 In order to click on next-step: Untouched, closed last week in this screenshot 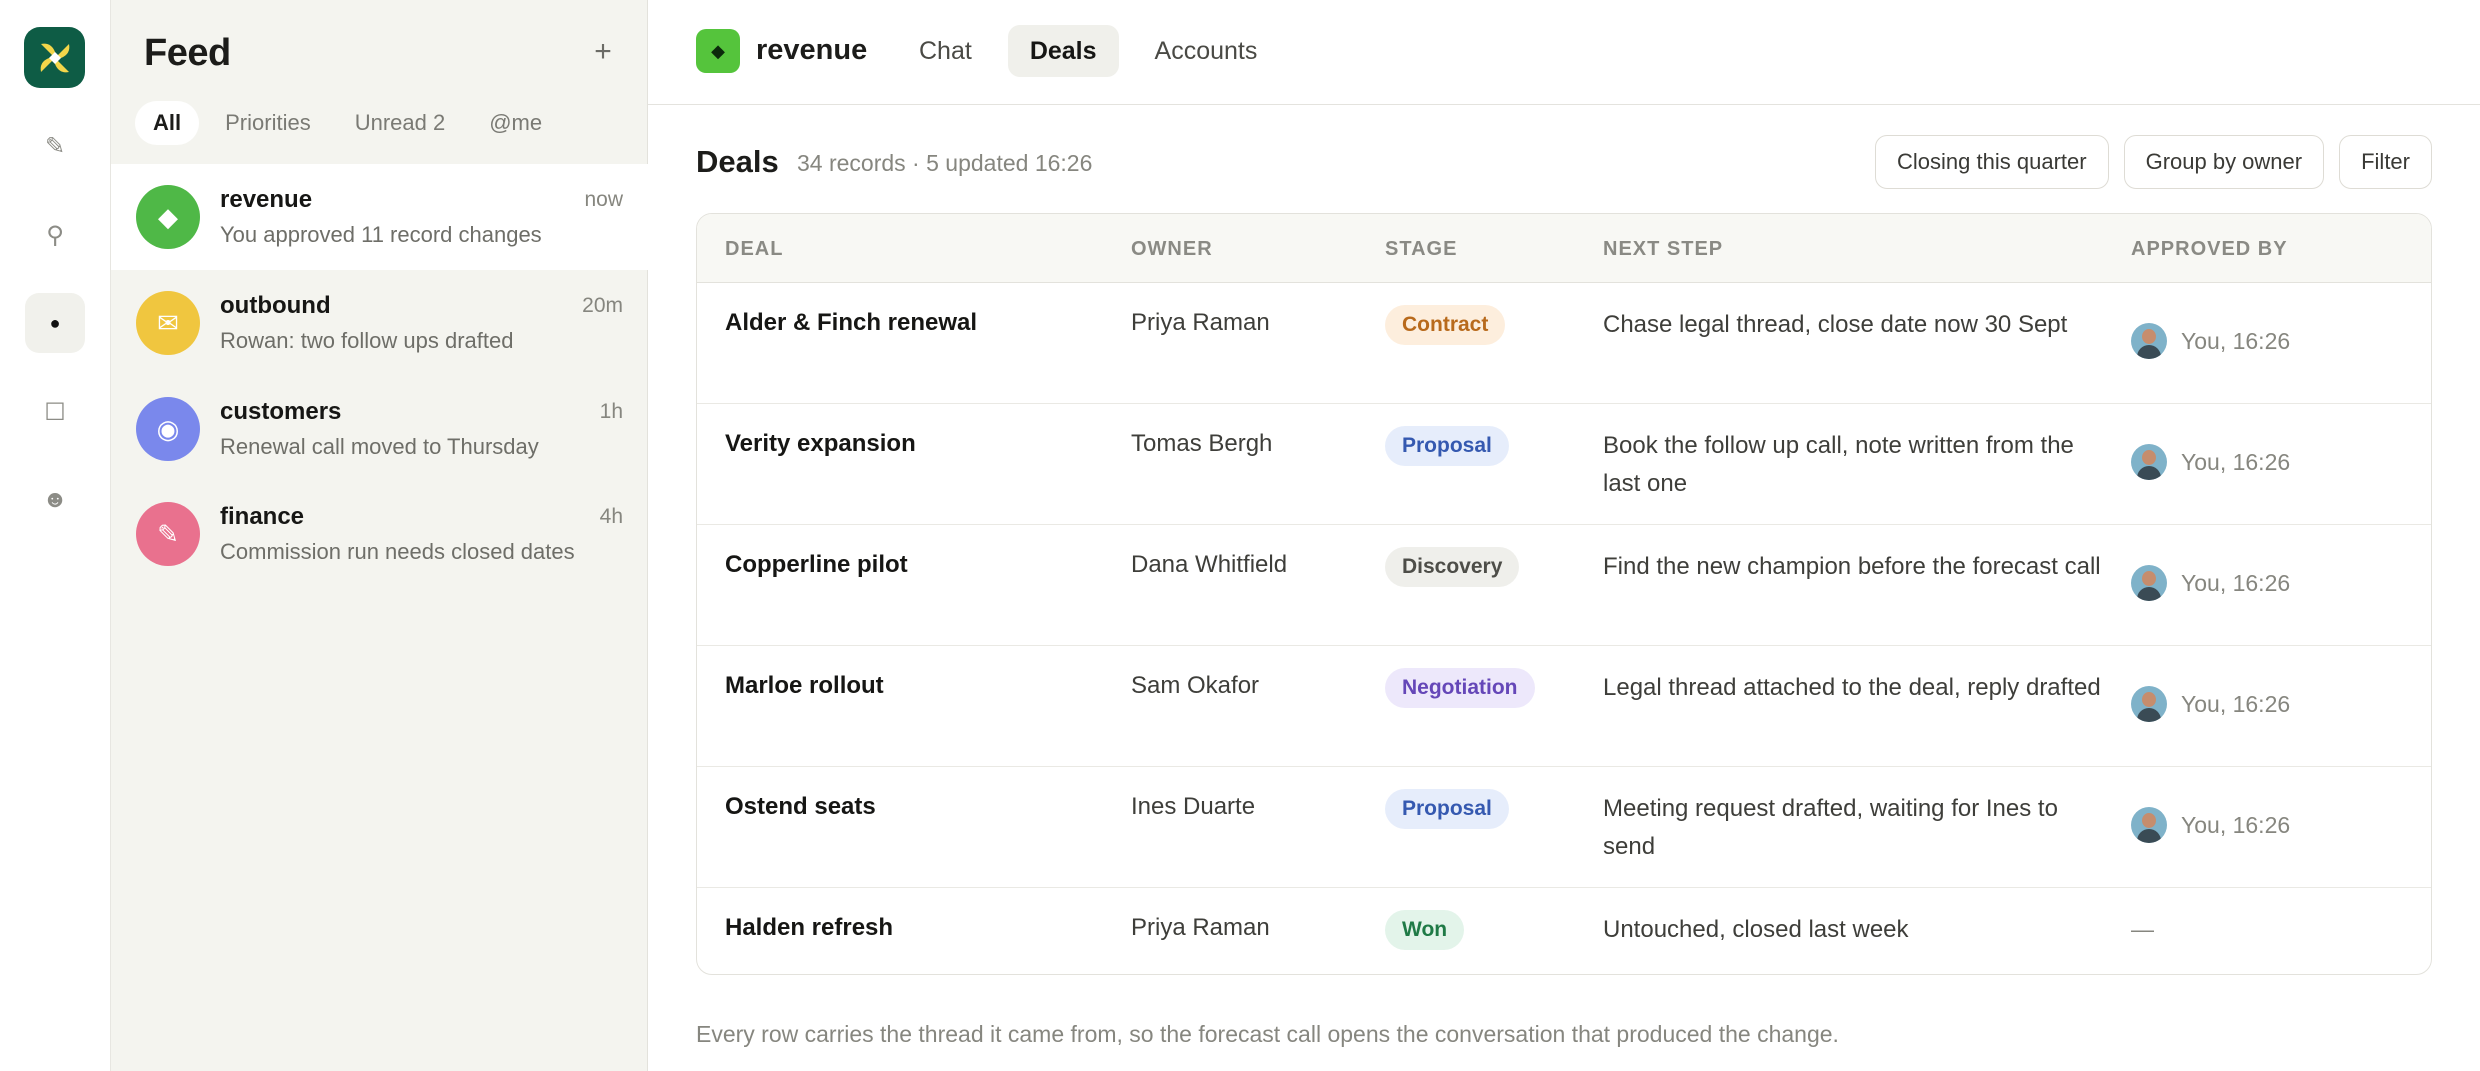, I will do `click(1756, 929)`.